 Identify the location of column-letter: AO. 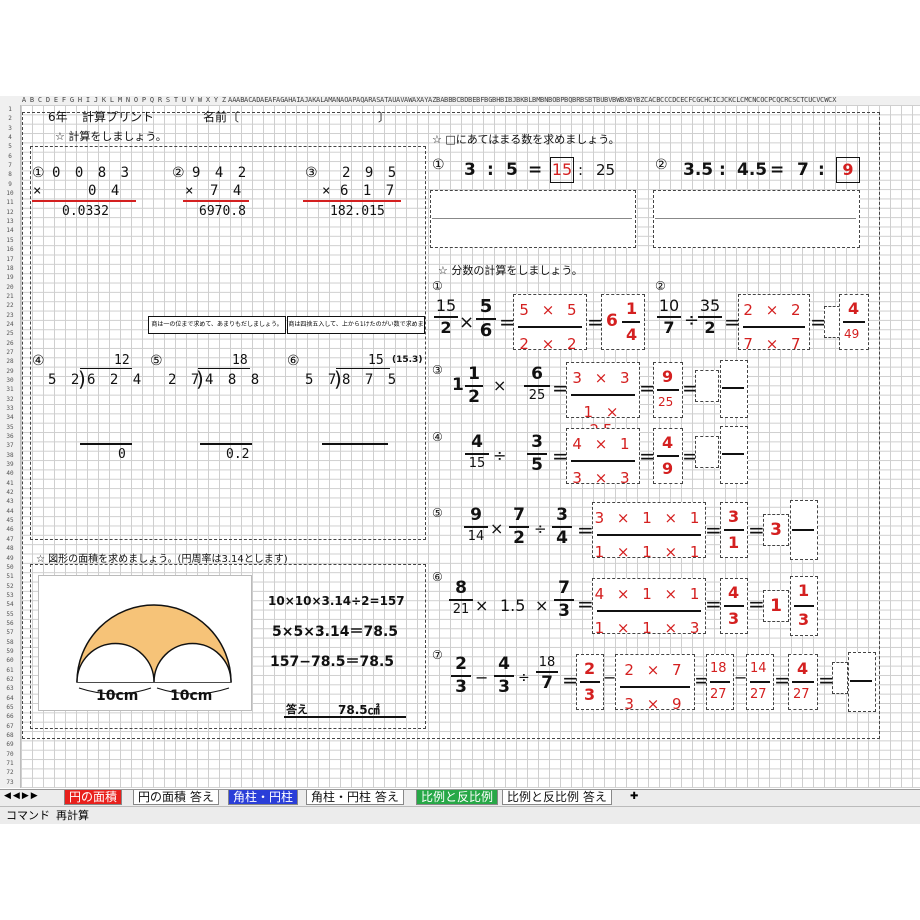
(344, 100).